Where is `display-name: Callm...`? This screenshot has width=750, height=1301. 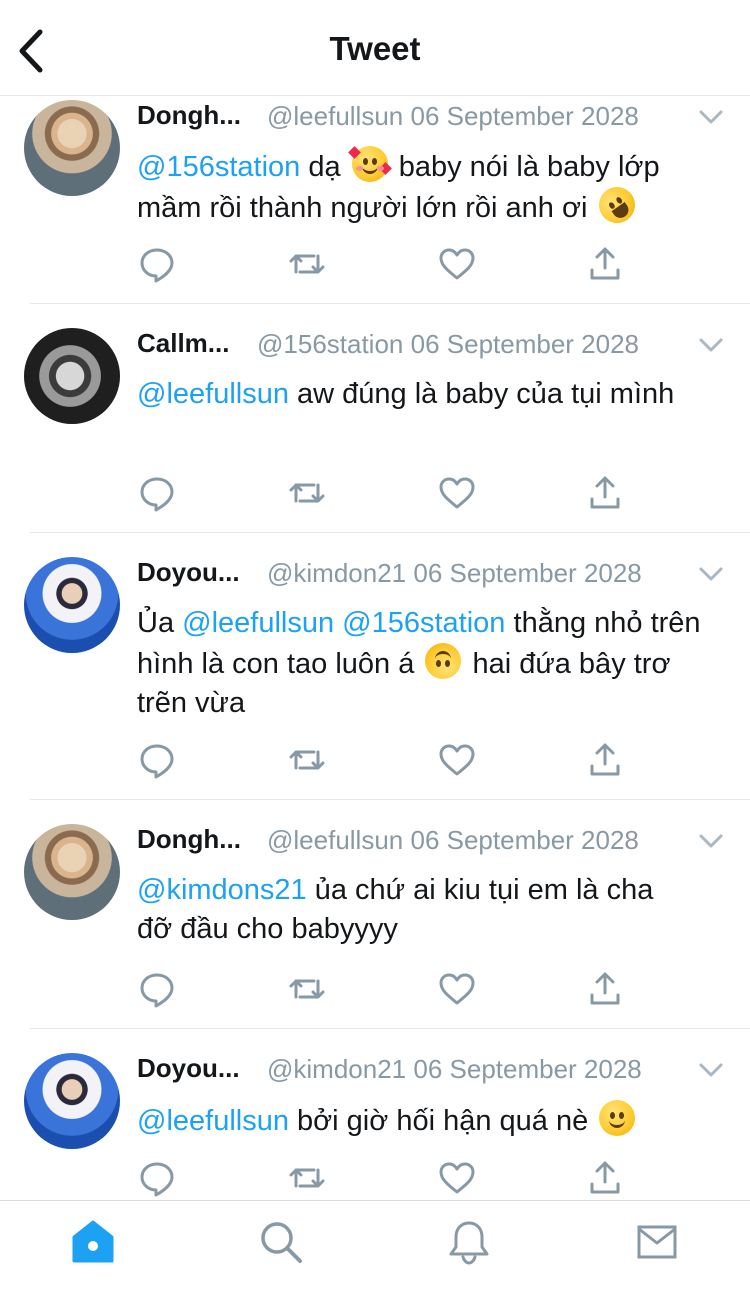 display-name: Callm... is located at coordinates (183, 343).